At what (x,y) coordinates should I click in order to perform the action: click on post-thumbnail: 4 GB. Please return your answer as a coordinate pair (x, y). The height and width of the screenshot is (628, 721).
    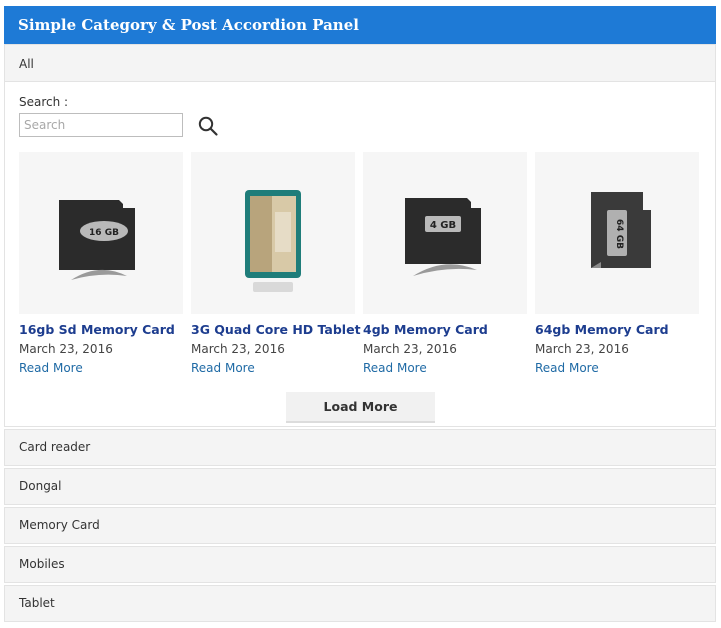
    Looking at the image, I should click on (445, 233).